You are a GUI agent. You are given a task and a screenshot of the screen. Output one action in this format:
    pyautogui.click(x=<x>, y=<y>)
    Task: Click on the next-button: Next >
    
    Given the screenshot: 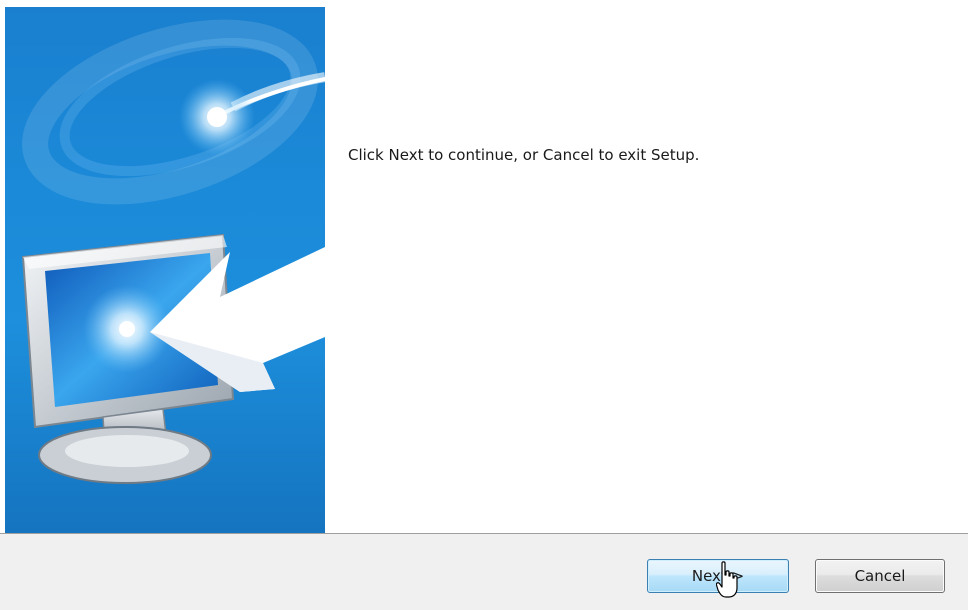 What is the action you would take?
    pyautogui.click(x=718, y=576)
    